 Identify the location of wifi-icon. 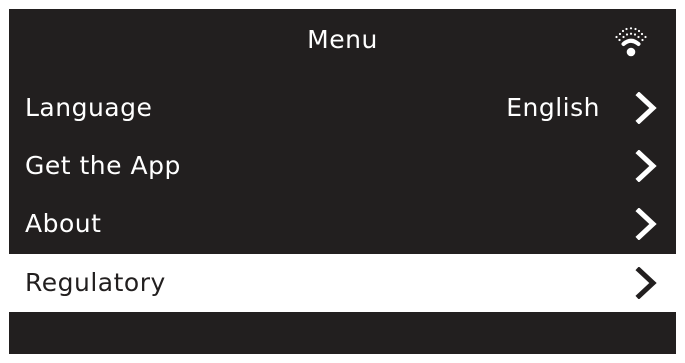
(631, 42).